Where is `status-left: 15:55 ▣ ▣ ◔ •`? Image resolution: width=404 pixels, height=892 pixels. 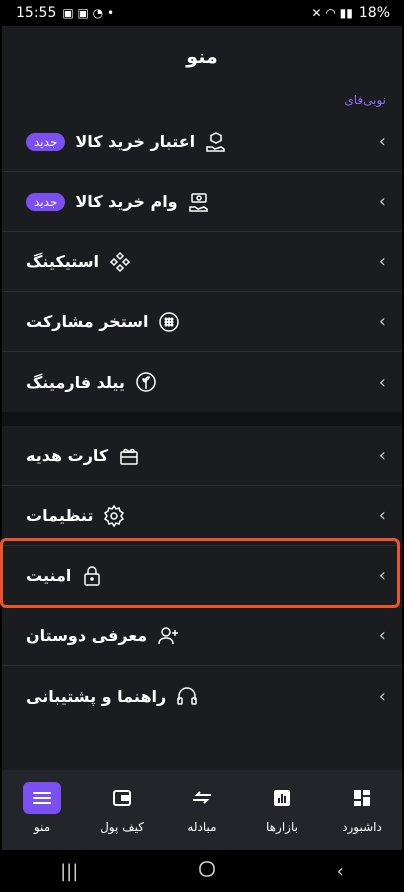
status-left: 15:55 ▣ ▣ ◔ • is located at coordinates (65, 13).